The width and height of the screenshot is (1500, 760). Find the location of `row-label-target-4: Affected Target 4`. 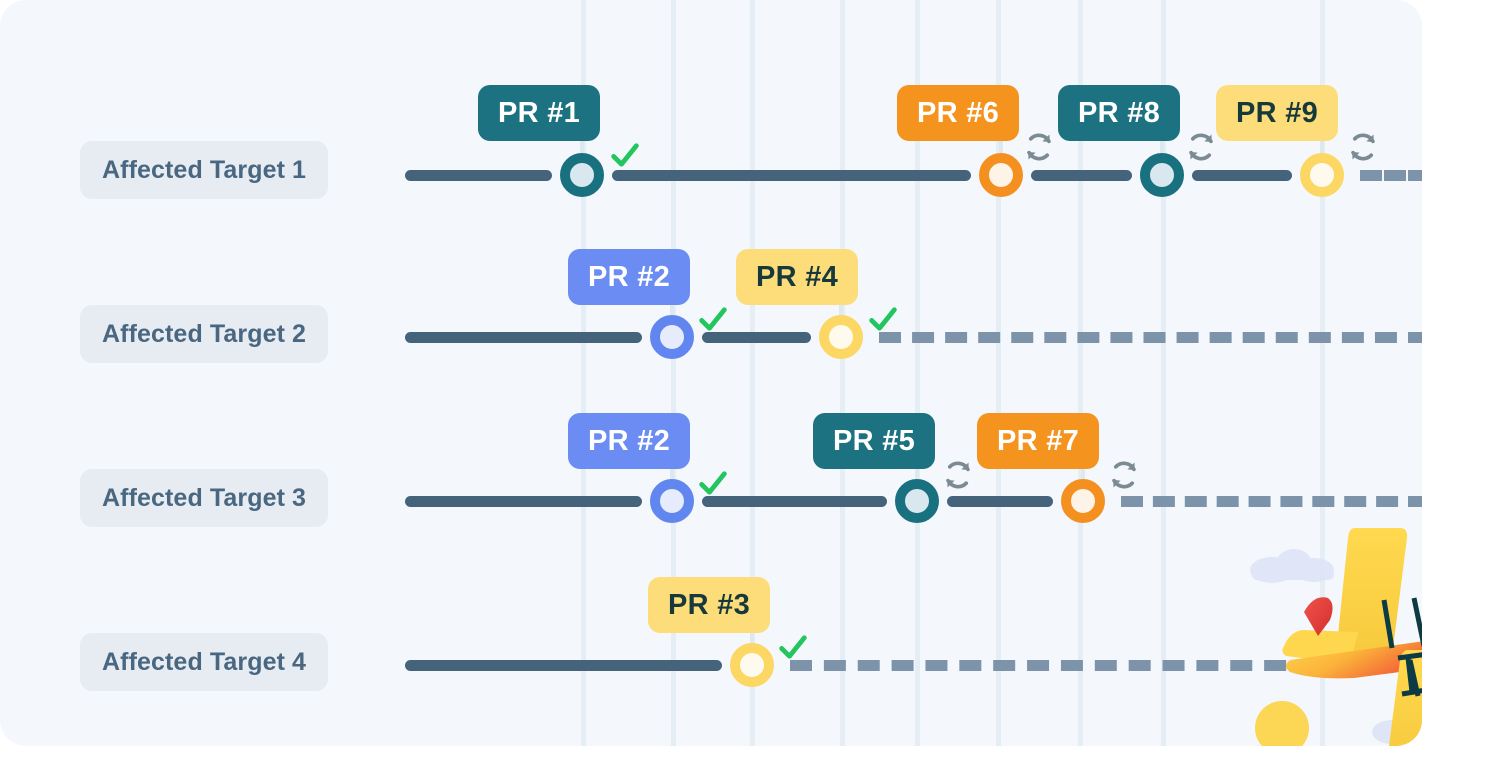

row-label-target-4: Affected Target 4 is located at coordinates (204, 662).